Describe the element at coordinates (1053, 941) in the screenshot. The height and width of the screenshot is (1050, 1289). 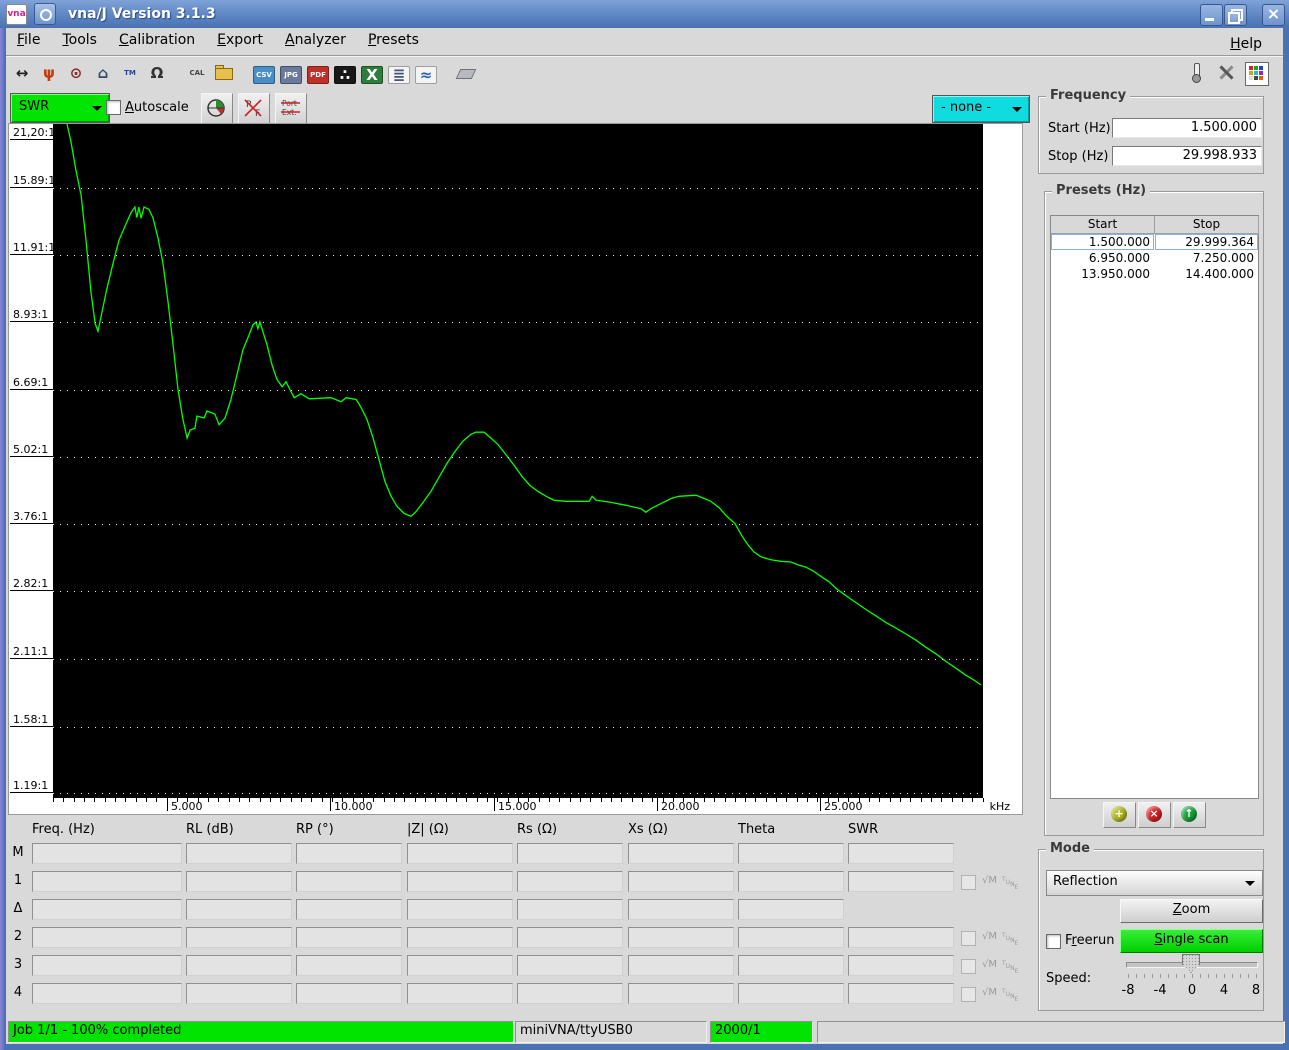
I see `freerun-checkbox` at that location.